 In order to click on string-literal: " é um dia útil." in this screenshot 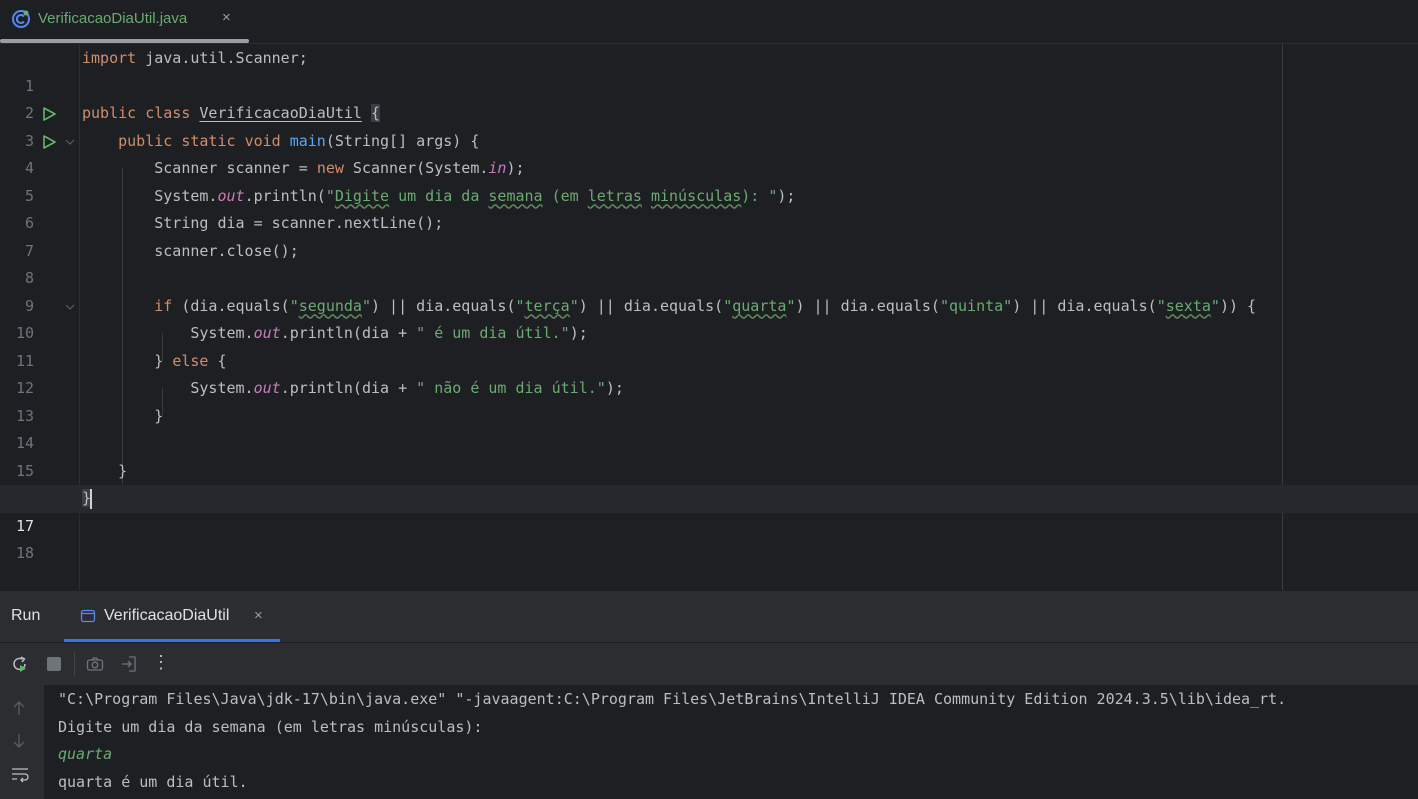, I will do `click(493, 333)`.